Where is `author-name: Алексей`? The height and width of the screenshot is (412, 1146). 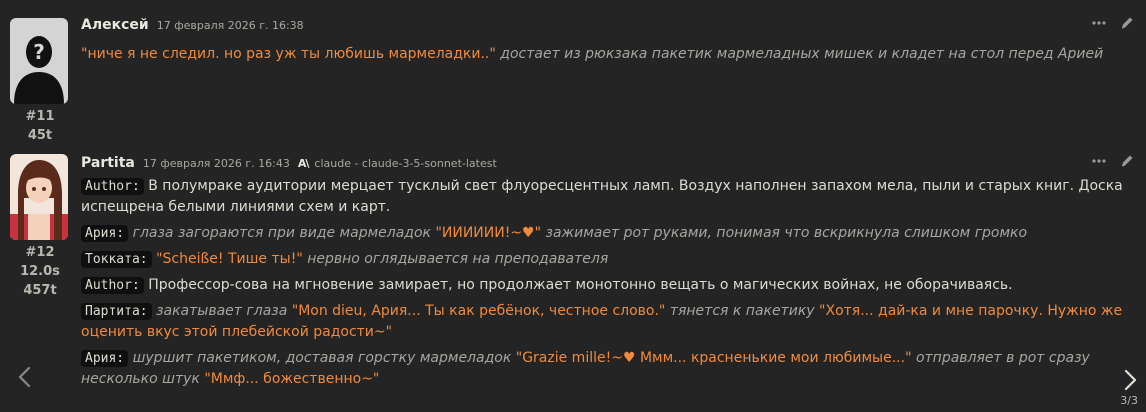 author-name: Алексей is located at coordinates (115, 25).